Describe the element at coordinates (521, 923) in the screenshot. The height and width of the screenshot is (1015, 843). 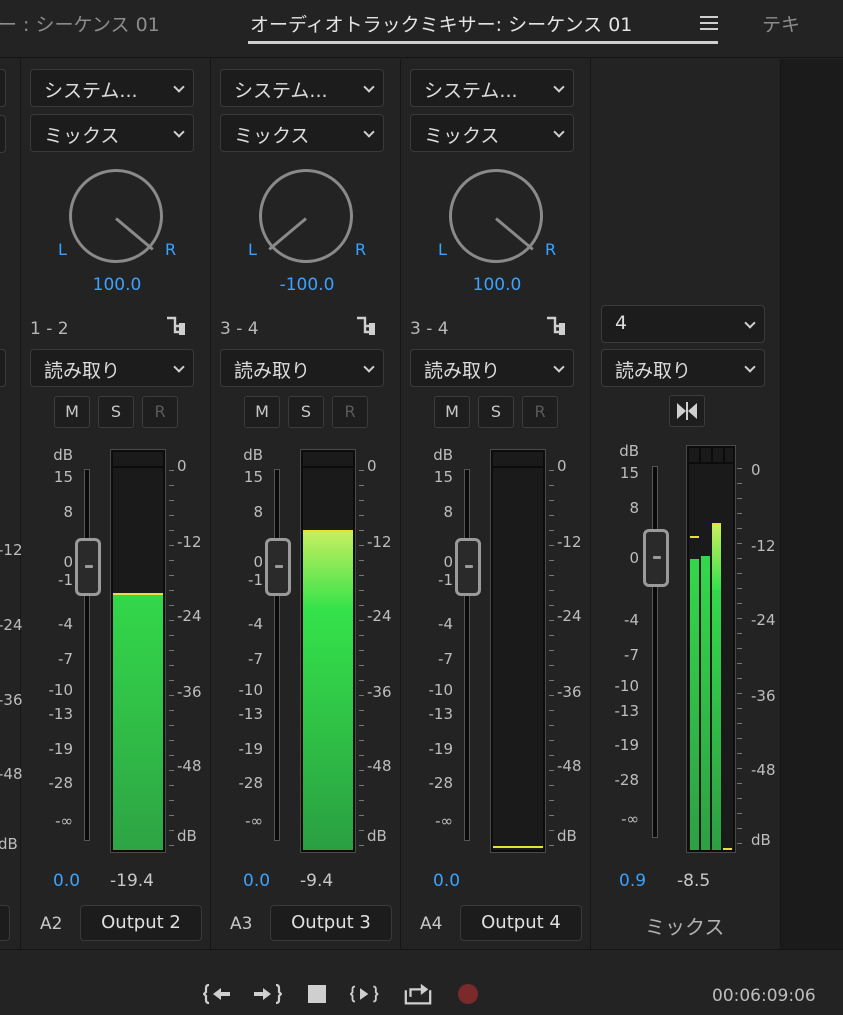
I see `output-button: Output 4` at that location.